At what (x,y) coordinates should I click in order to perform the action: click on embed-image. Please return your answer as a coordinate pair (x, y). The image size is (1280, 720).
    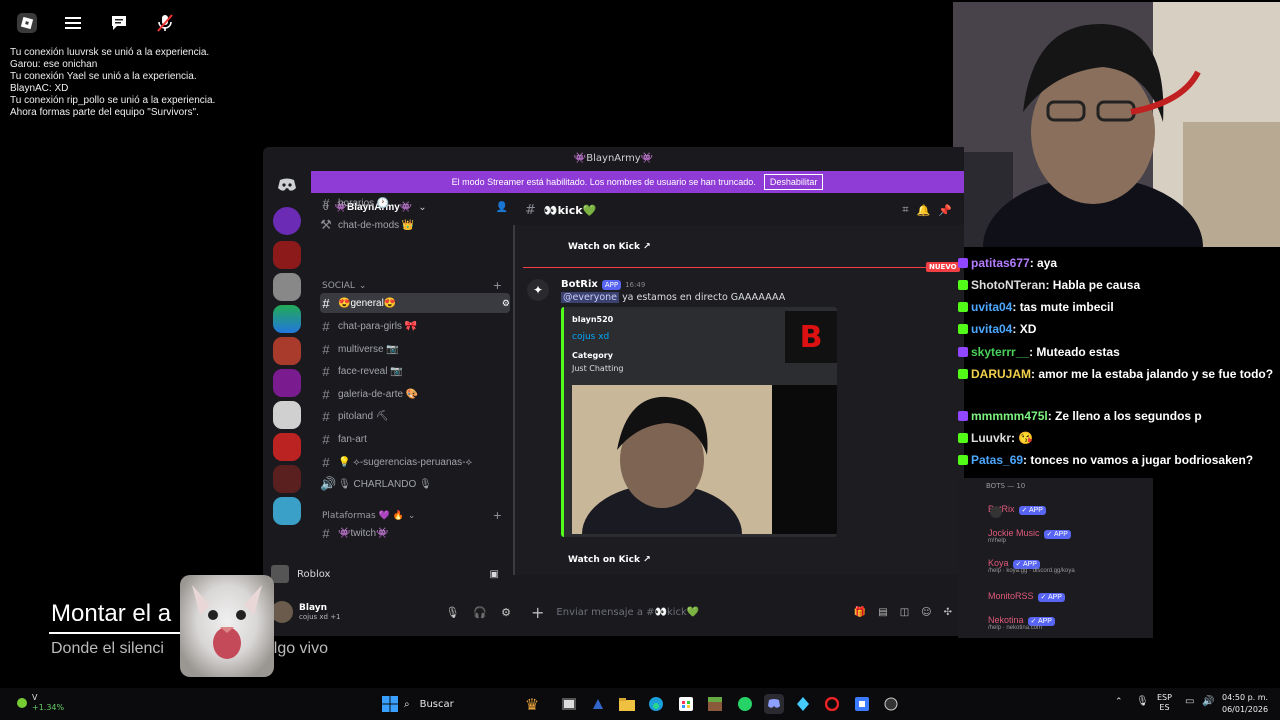
    Looking at the image, I should click on (704, 459).